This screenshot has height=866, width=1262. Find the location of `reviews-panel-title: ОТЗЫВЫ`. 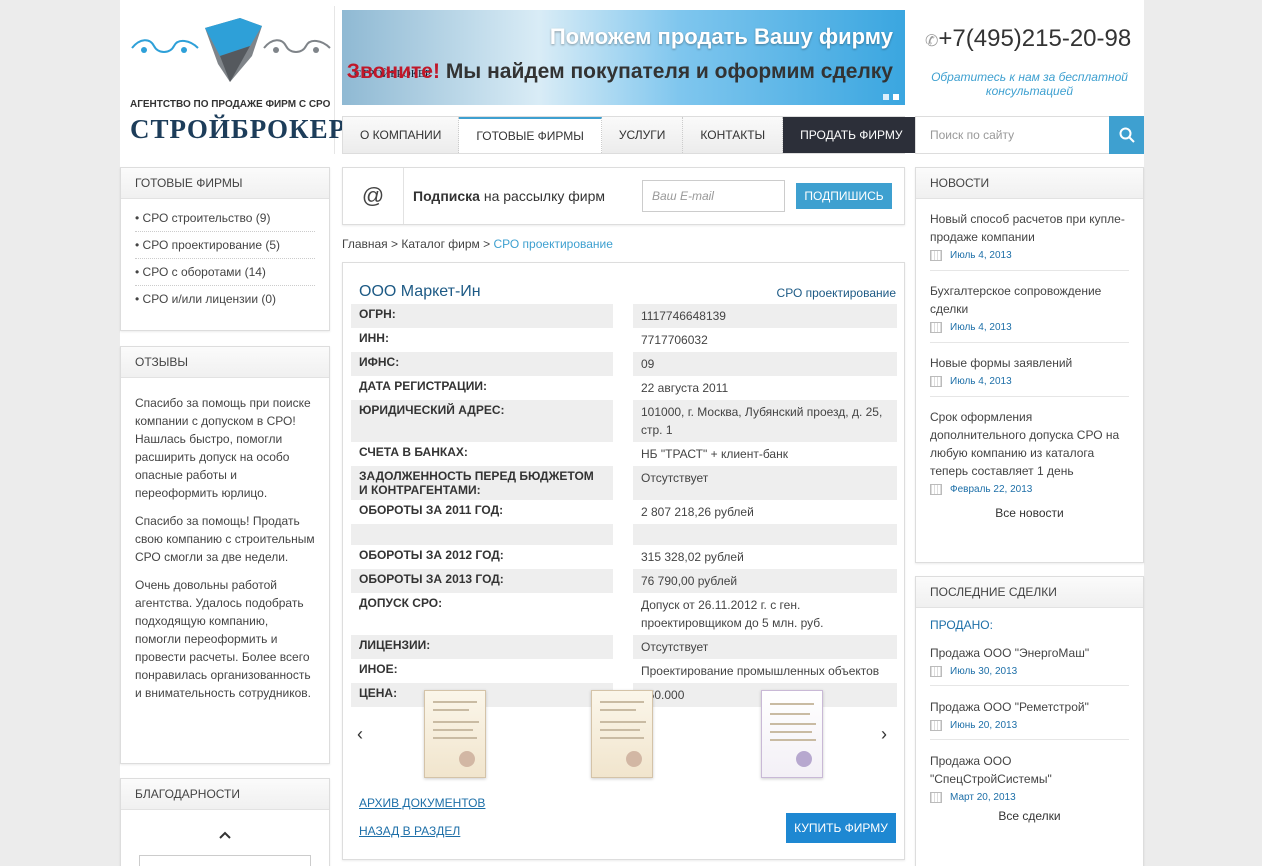

reviews-panel-title: ОТЗЫВЫ is located at coordinates (225, 362).